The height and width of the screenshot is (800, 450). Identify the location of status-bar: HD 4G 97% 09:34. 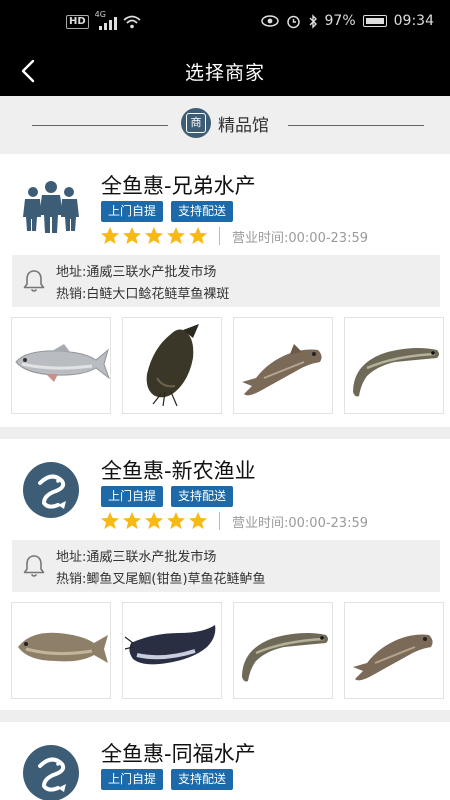
(225, 23).